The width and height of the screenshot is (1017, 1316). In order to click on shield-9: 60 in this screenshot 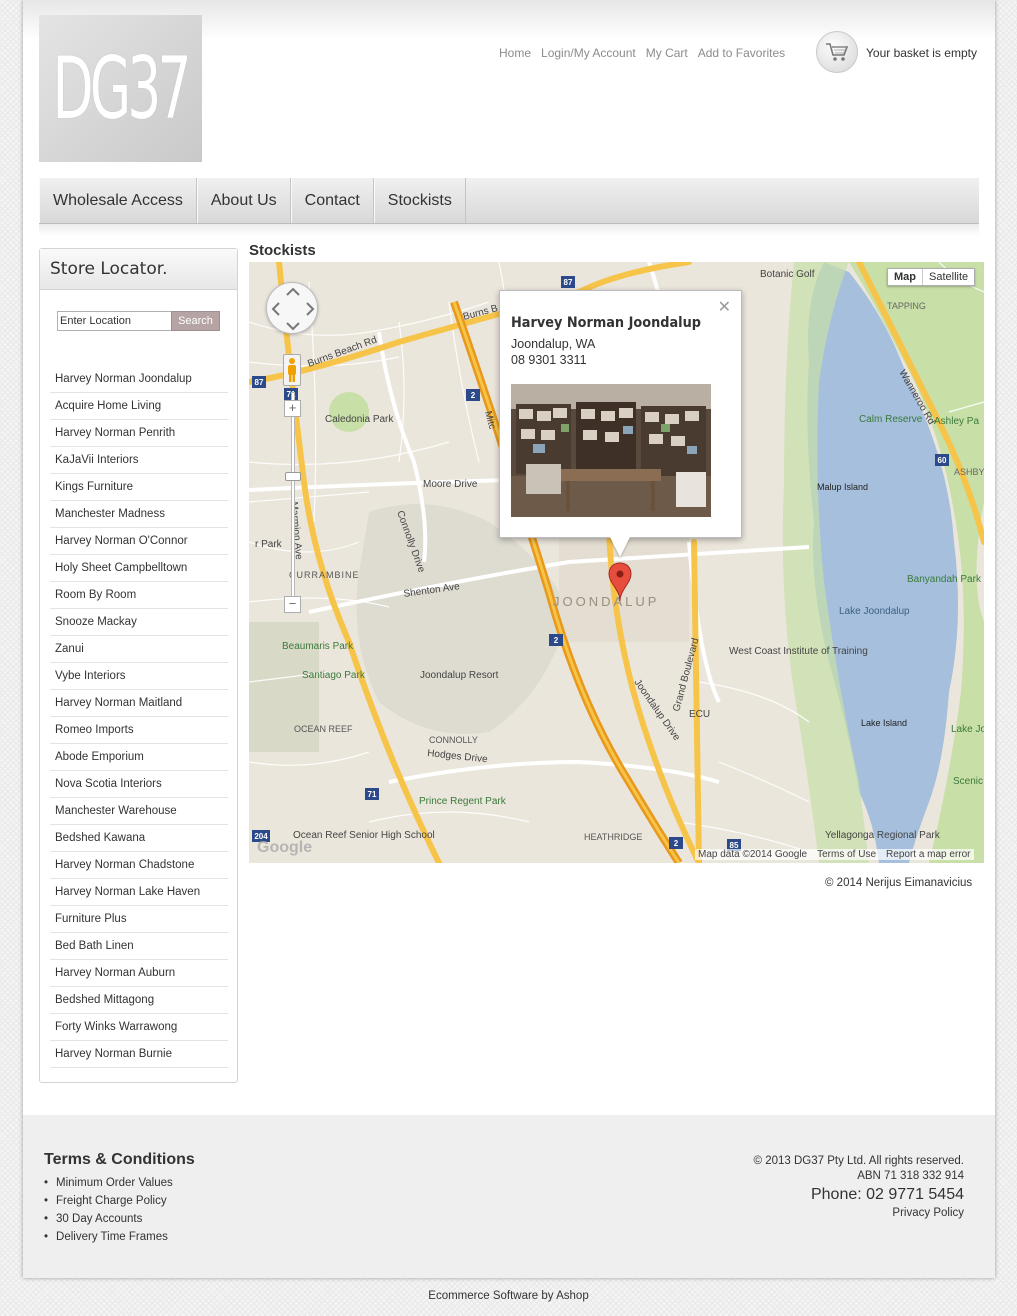, I will do `click(942, 460)`.